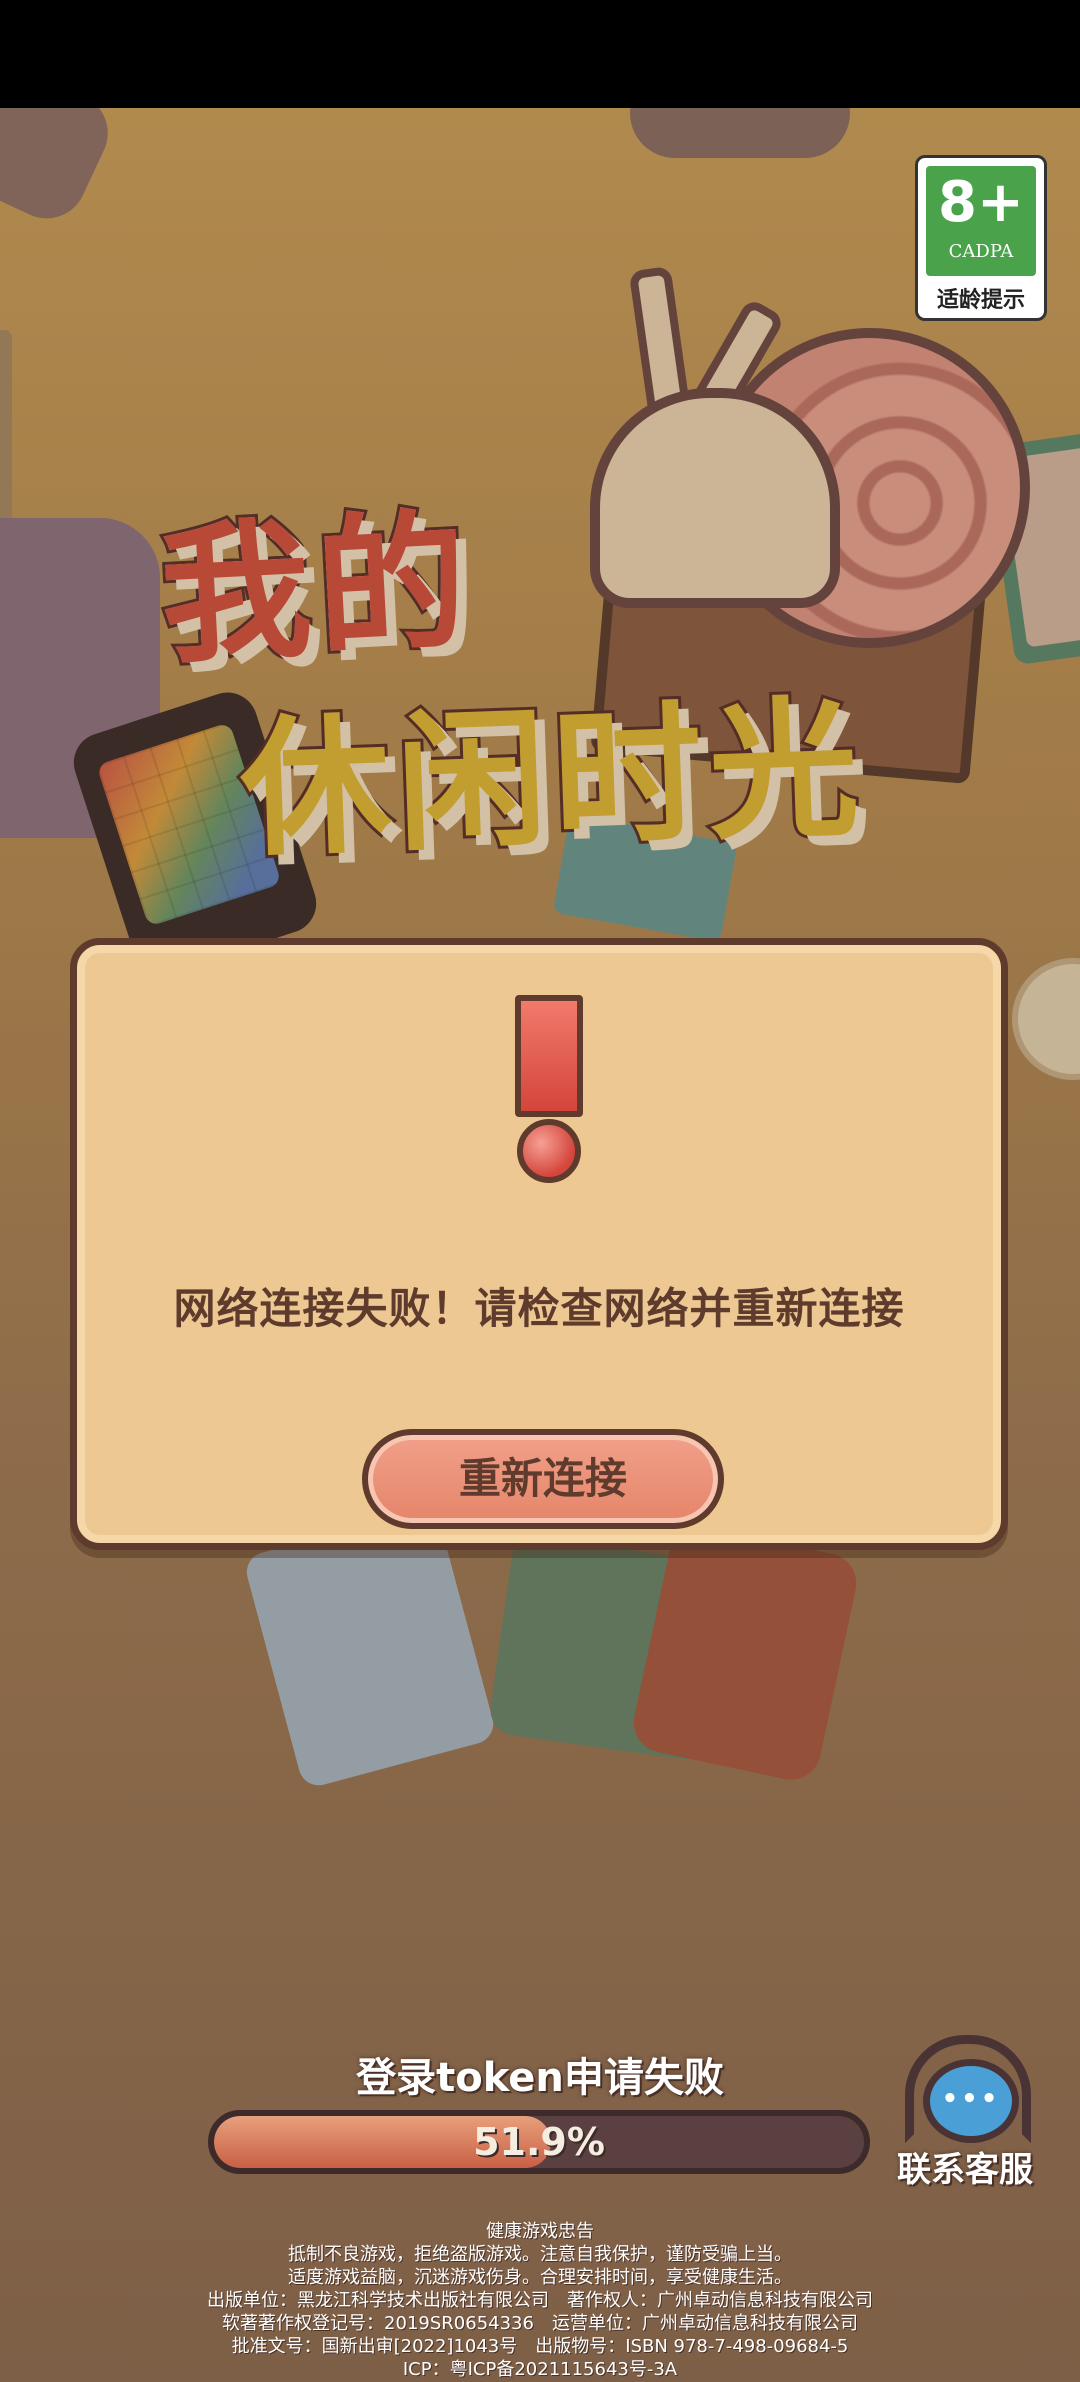 The image size is (1080, 2382). I want to click on age-rating-org: CADPA, so click(981, 251).